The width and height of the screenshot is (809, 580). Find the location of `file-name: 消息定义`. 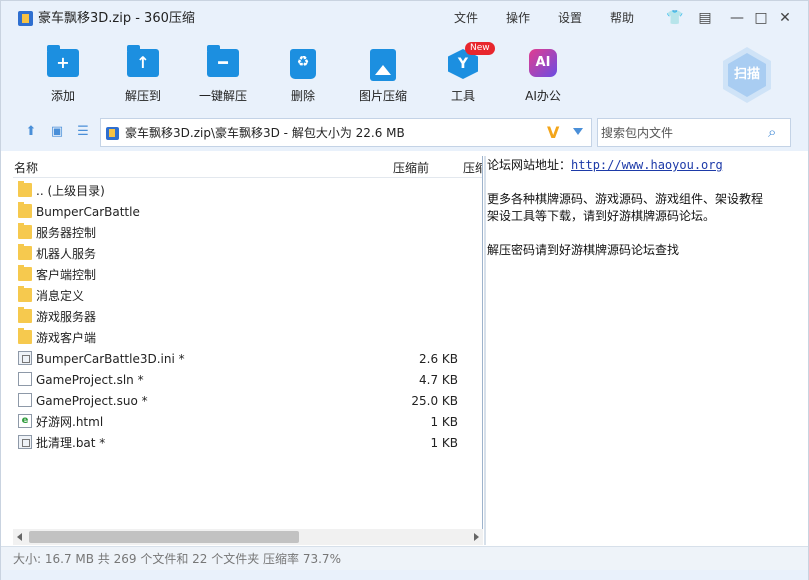

file-name: 消息定义 is located at coordinates (60, 296).